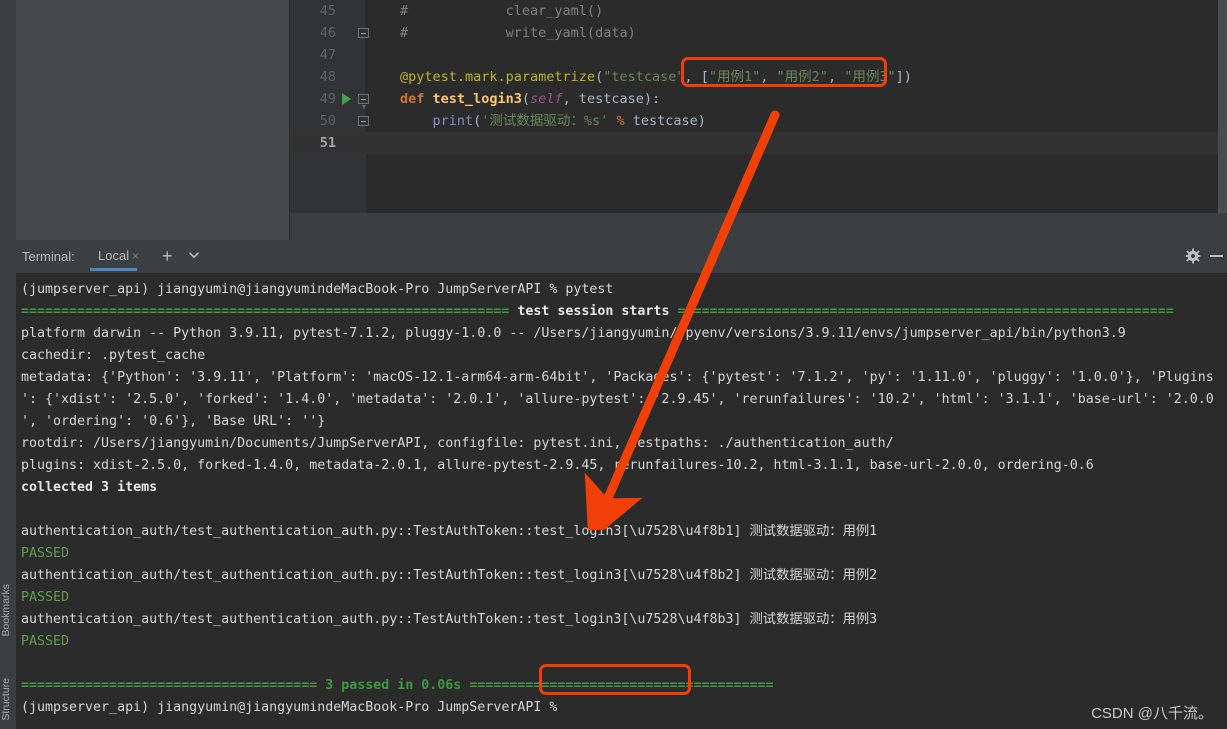  Describe the element at coordinates (1193, 256) in the screenshot. I see `gear-icon` at that location.